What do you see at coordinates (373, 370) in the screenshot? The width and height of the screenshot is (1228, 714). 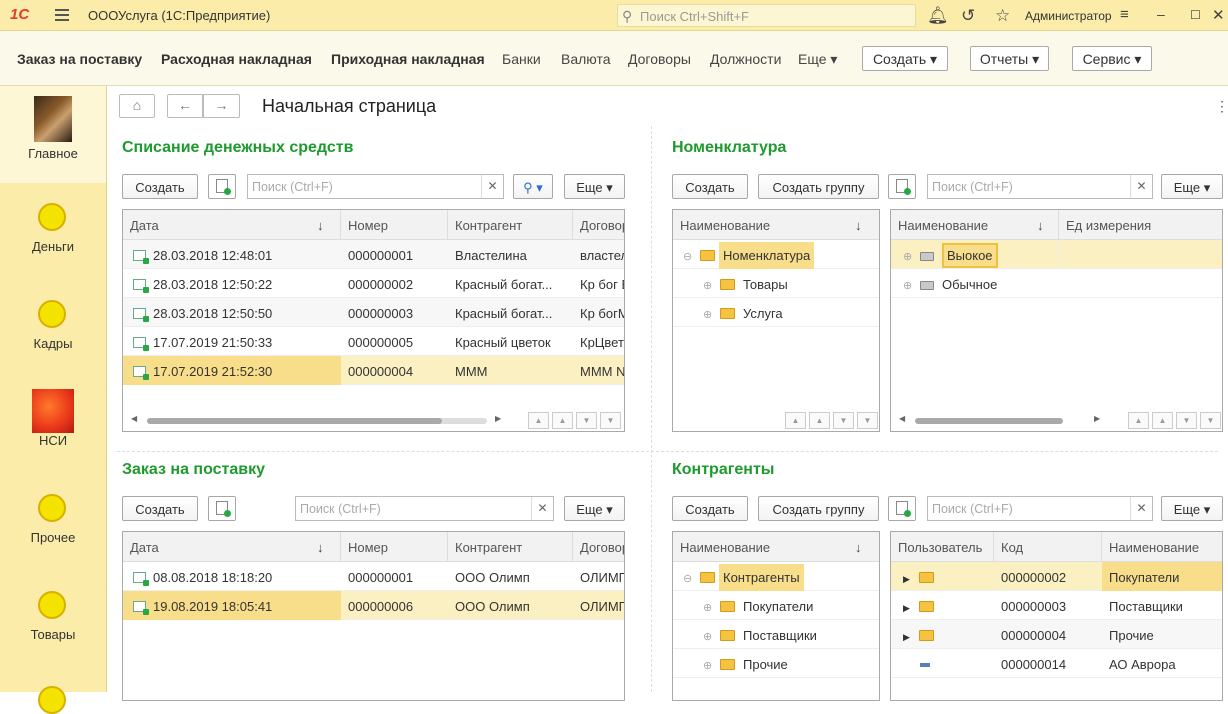 I see `table-row: 17.07.2019 21:52:30 000000004 МММ МММ N` at bounding box center [373, 370].